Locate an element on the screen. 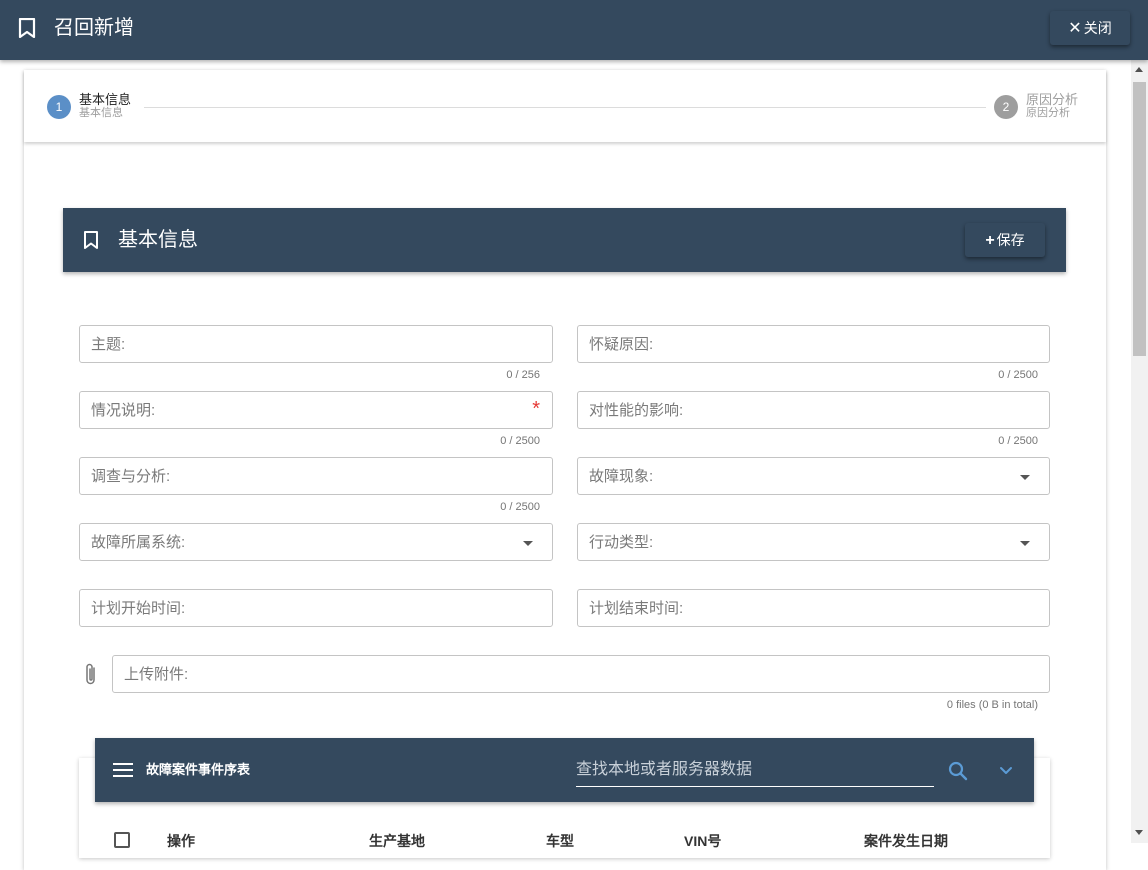 The image size is (1148, 870). section-title: 基本信息 is located at coordinates (158, 240).